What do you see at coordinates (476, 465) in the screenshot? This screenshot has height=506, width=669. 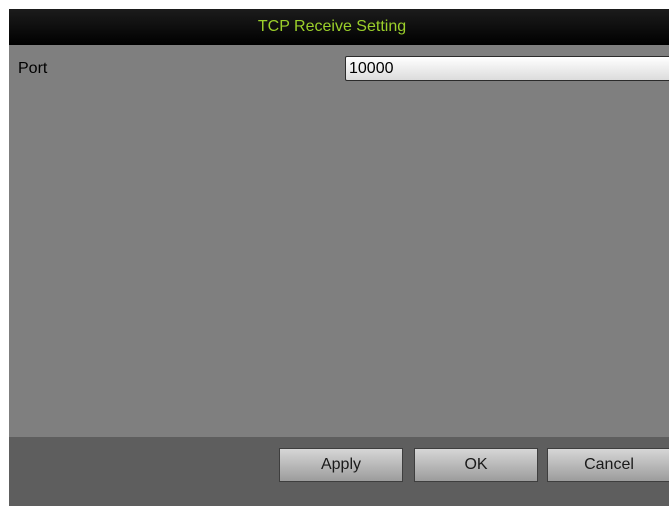 I see `ok-button: OK` at bounding box center [476, 465].